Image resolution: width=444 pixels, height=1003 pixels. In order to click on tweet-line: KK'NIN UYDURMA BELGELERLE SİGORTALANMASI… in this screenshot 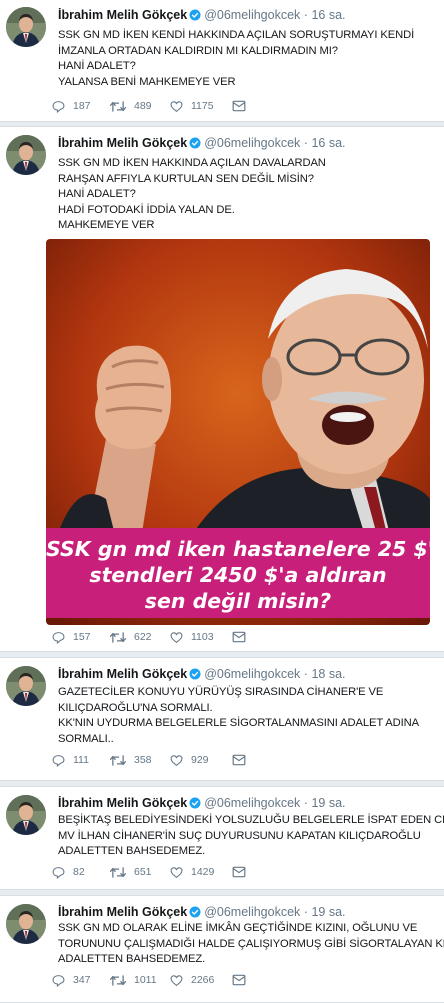, I will do `click(238, 723)`.